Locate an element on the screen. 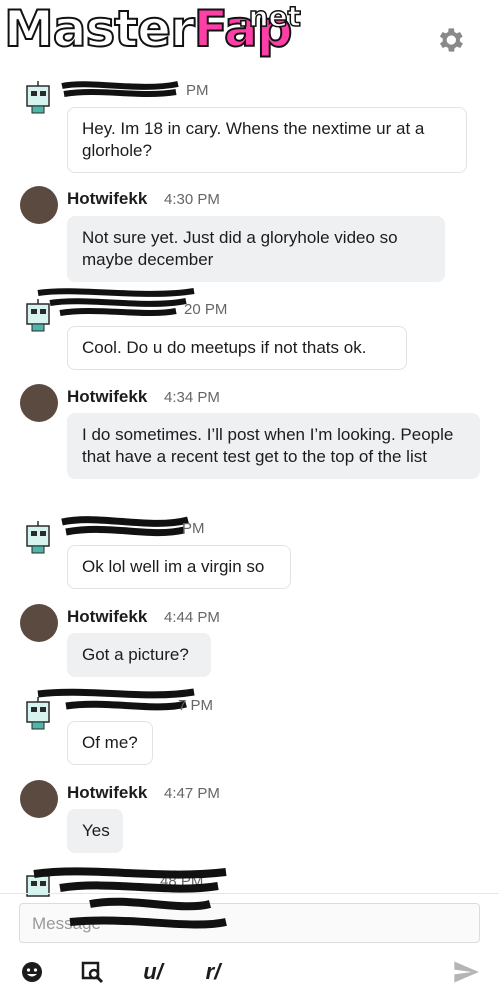  message-bubble: Of me? is located at coordinates (110, 743).